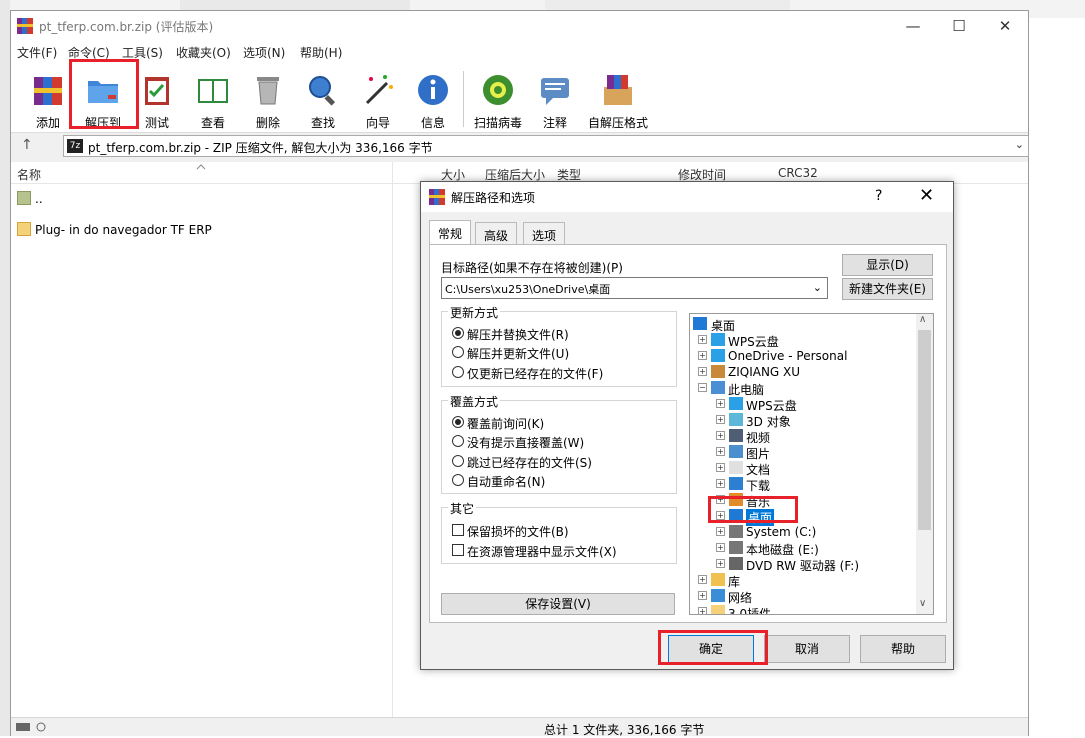  I want to click on tree-node-label: 3D 对象, so click(768, 422).